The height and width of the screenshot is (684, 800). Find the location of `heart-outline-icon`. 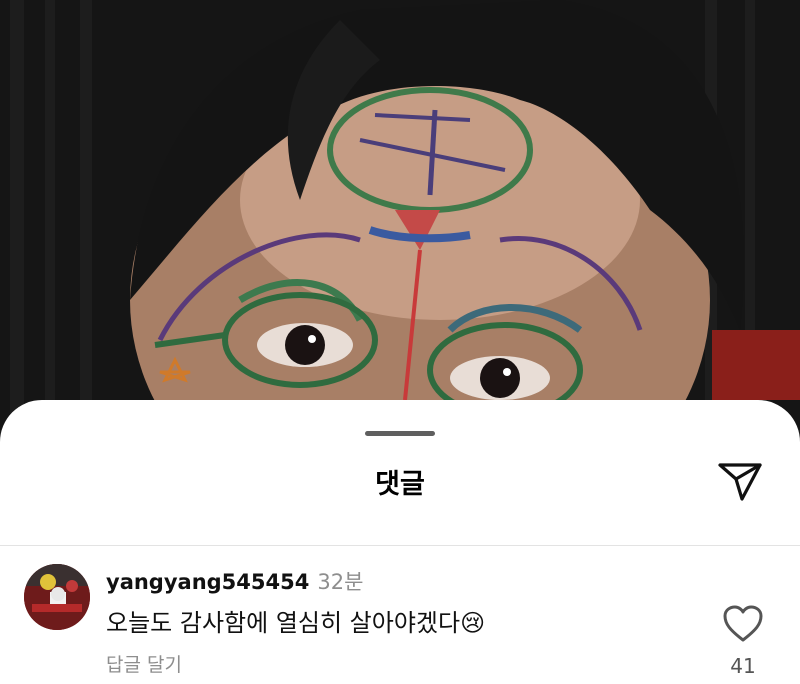

heart-outline-icon is located at coordinates (743, 623).